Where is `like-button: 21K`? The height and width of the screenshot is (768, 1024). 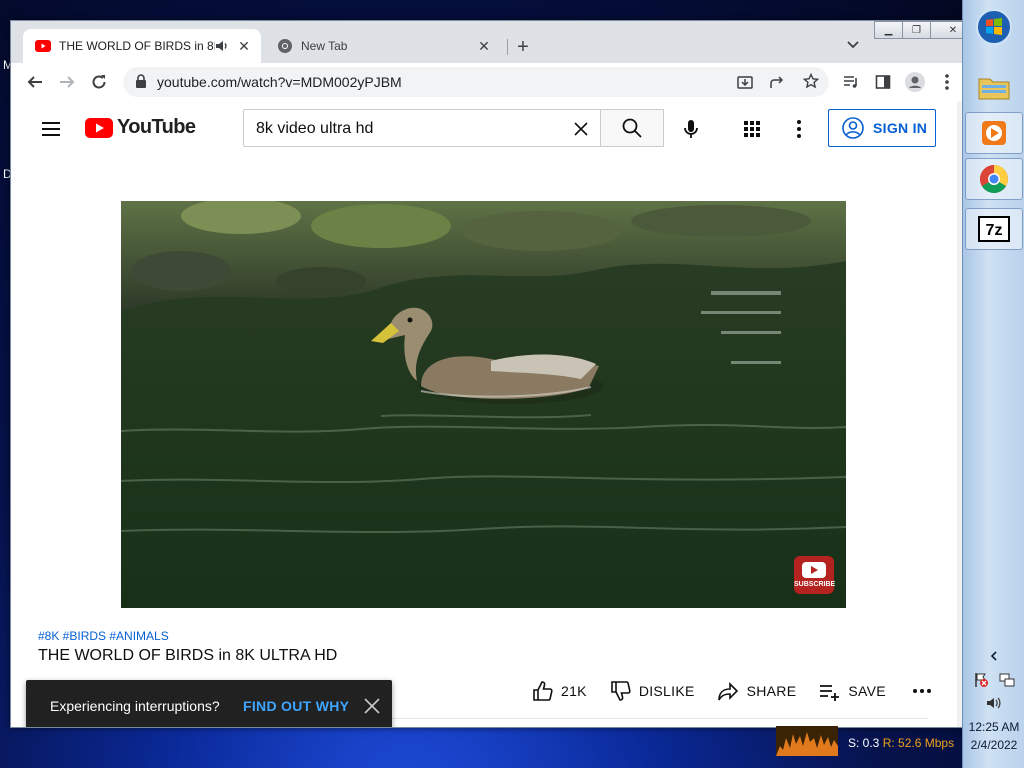
like-button: 21K is located at coordinates (559, 691).